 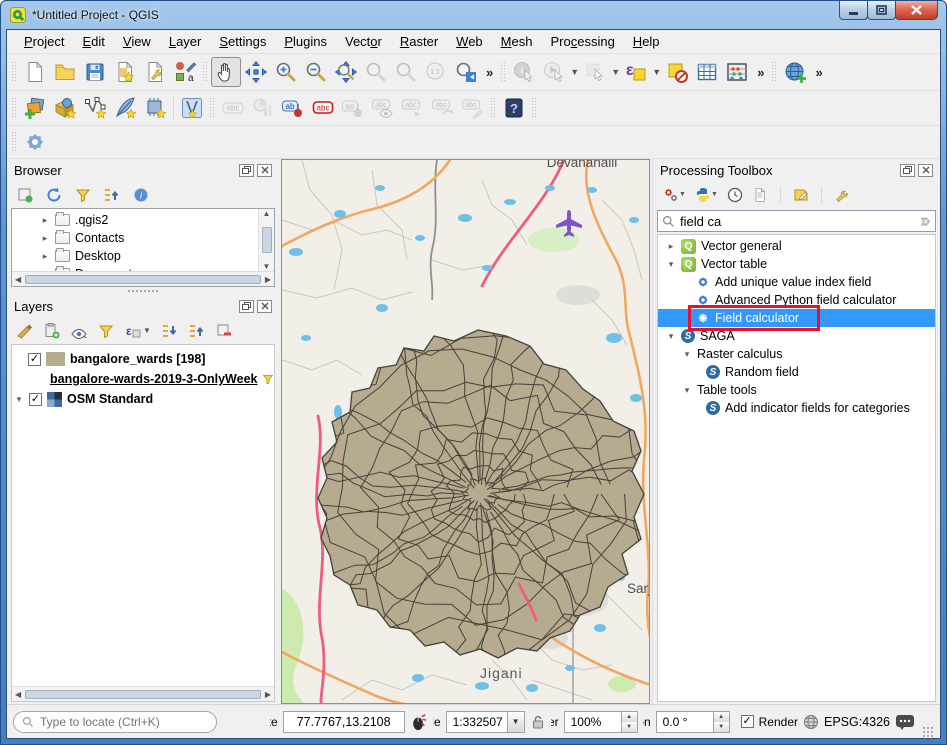 What do you see at coordinates (684, 721) in the screenshot?
I see `rotation-value: 0.0 °` at bounding box center [684, 721].